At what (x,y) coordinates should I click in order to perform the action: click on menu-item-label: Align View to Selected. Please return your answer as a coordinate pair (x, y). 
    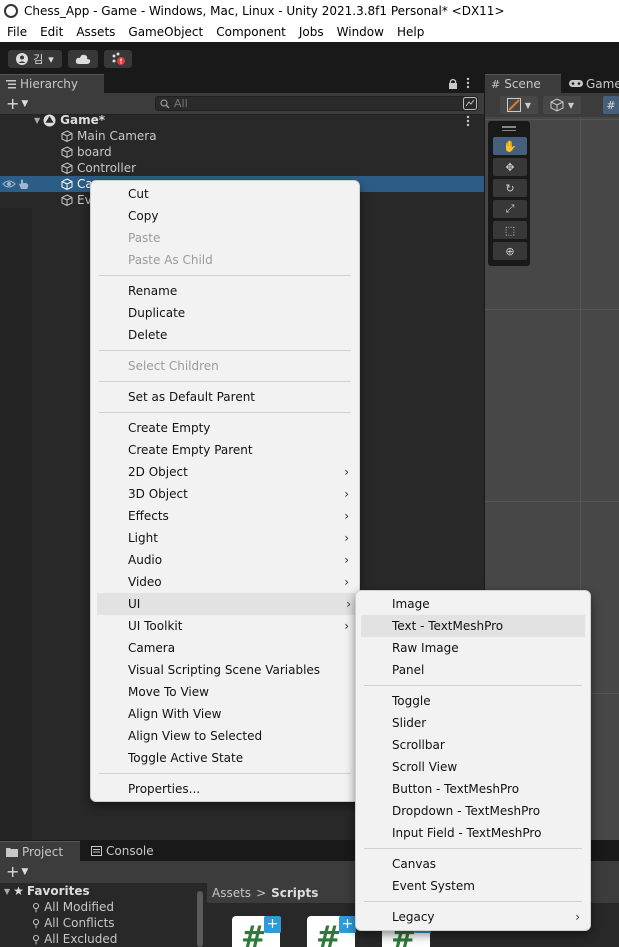
    Looking at the image, I should click on (195, 736).